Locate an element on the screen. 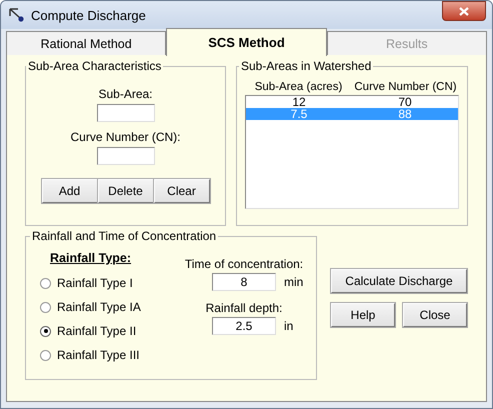  radio-label: Rainfall Type IA is located at coordinates (99, 307).